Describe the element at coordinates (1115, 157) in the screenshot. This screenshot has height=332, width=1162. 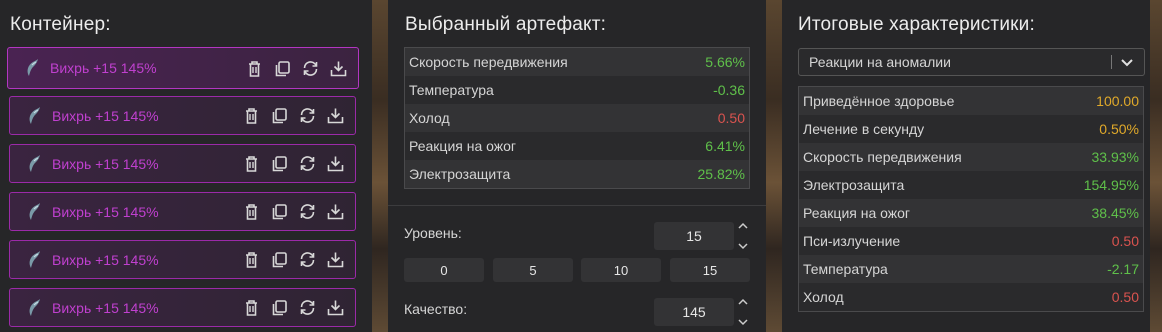
I see `stat-value: 33.93%` at that location.